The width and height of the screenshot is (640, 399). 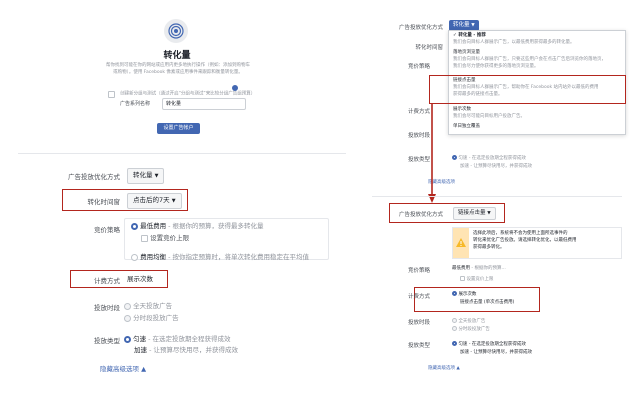 What do you see at coordinates (520, 233) in the screenshot?
I see `warning-text-1: 选择此项后，系统将不会为使用上面所选事件的` at bounding box center [520, 233].